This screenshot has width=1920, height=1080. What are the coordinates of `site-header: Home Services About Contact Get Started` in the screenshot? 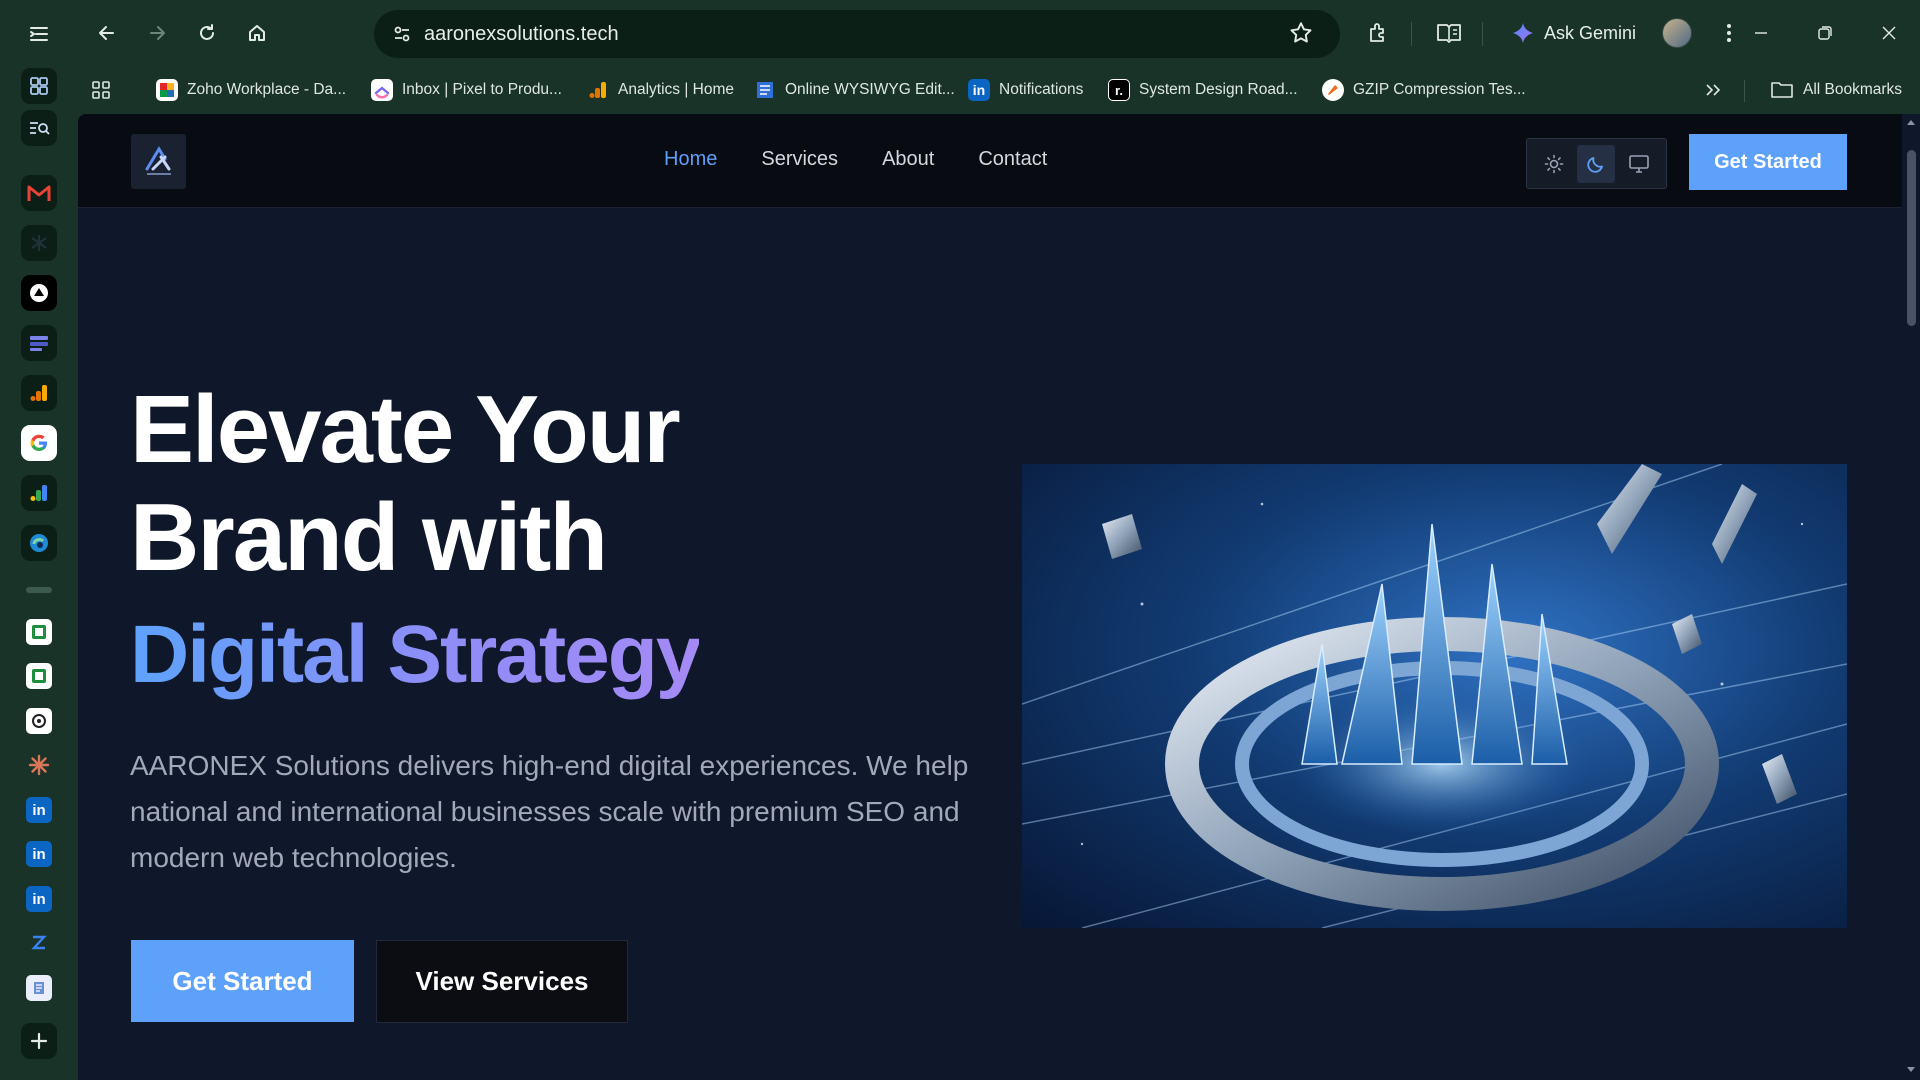 It's located at (990, 161).